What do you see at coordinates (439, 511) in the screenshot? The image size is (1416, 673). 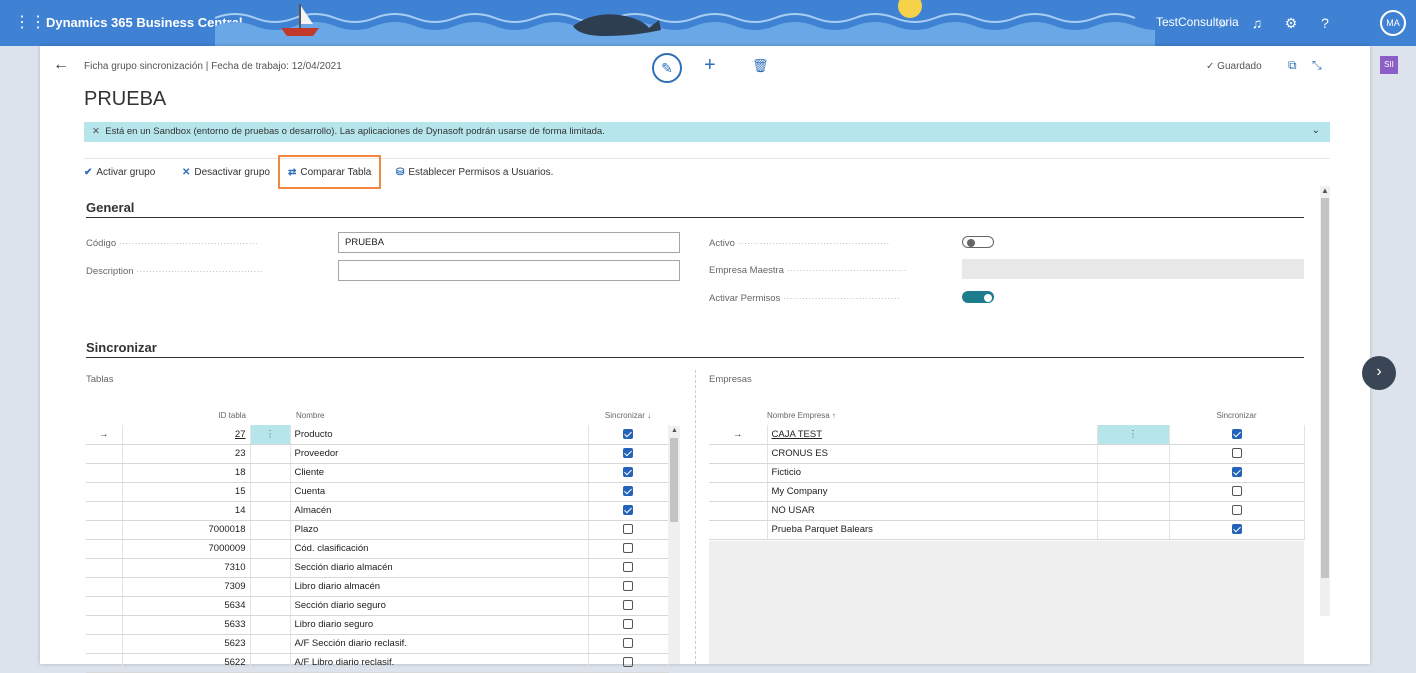 I see `nombre-cell: Almacén` at bounding box center [439, 511].